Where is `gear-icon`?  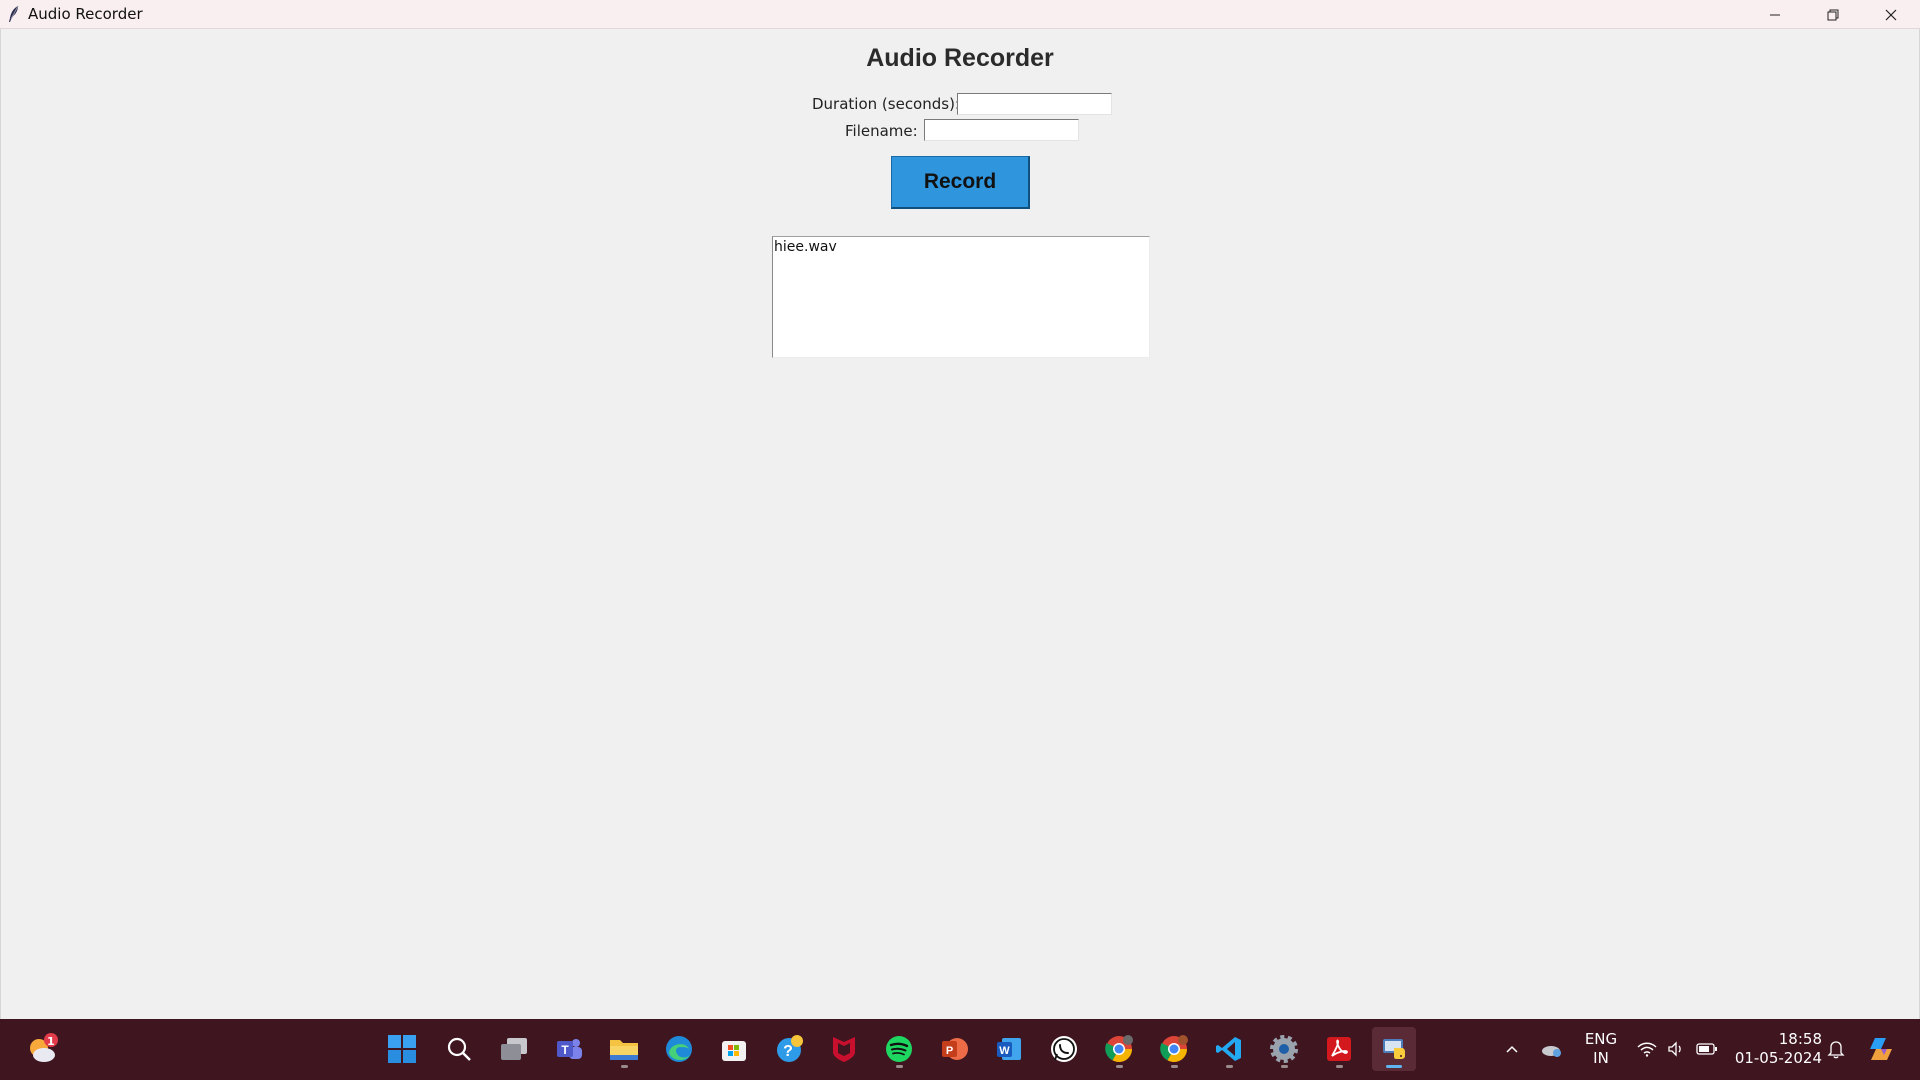 gear-icon is located at coordinates (1284, 1049).